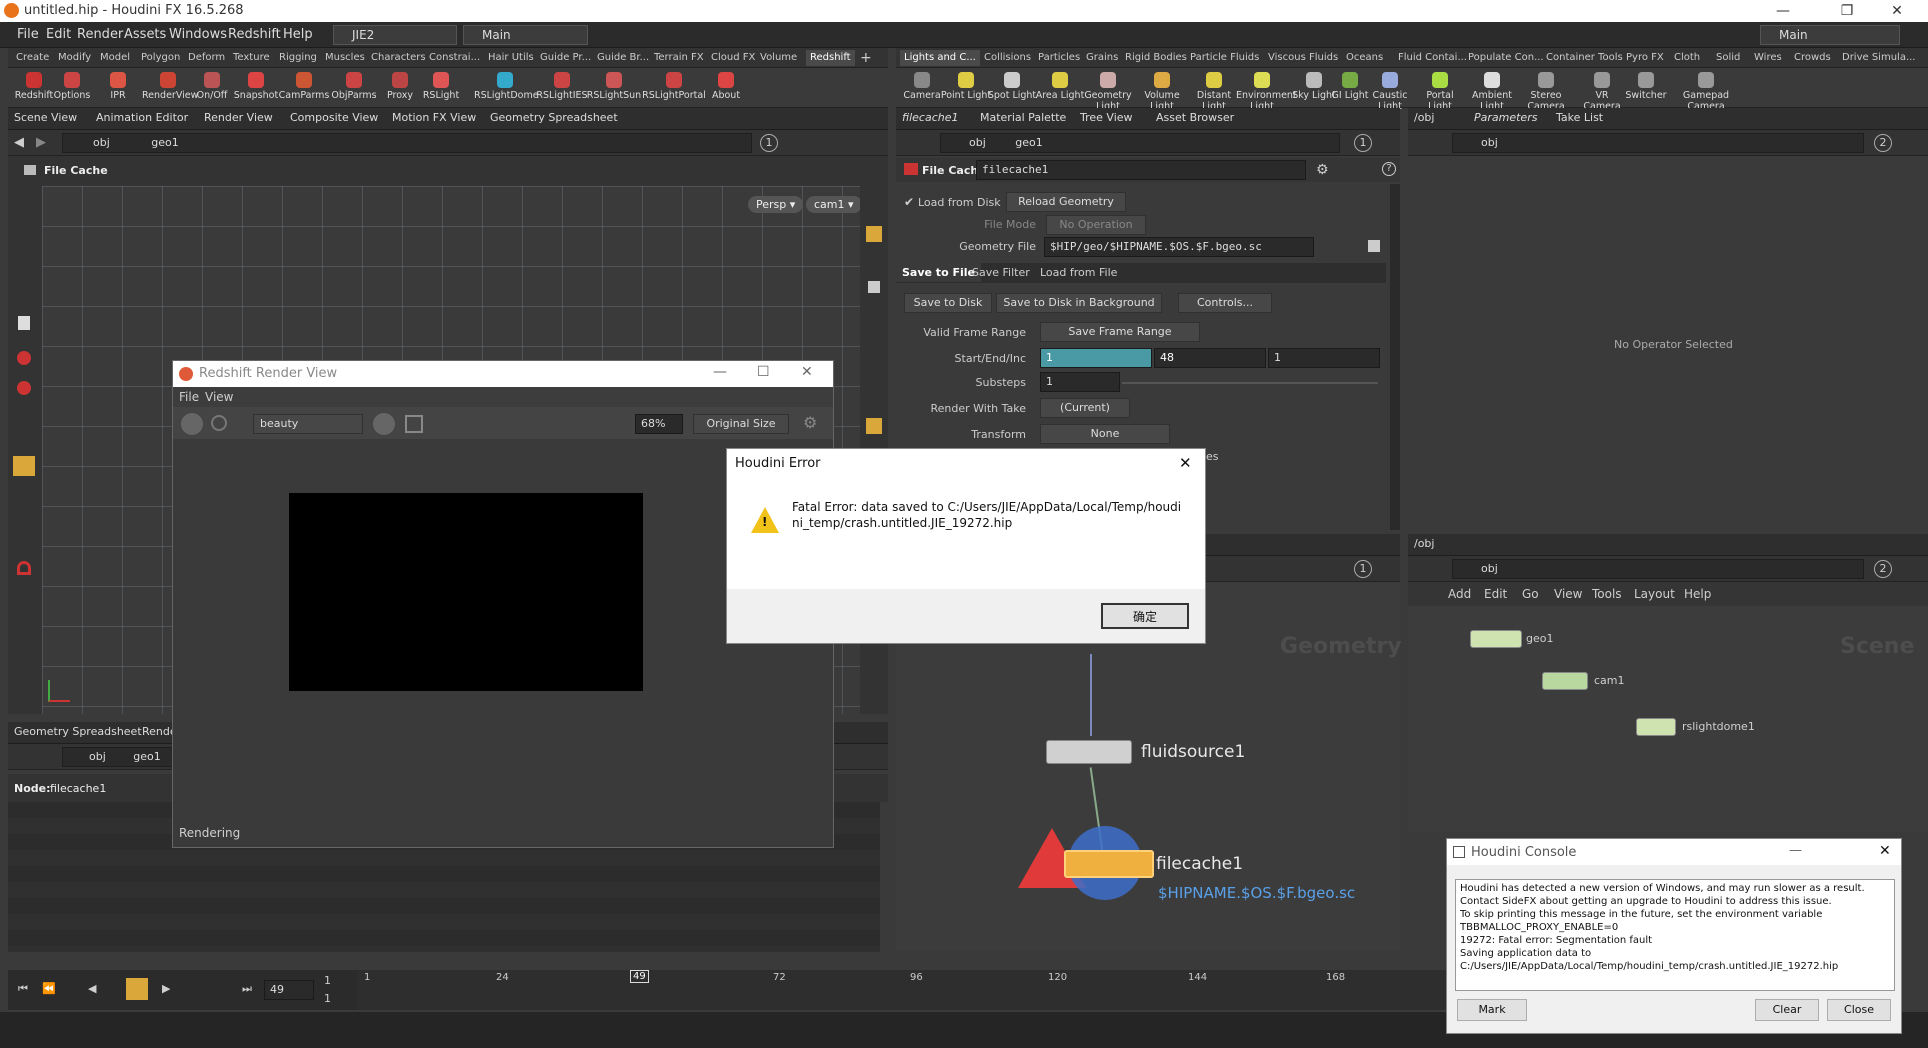 The height and width of the screenshot is (1048, 1928). I want to click on menu-help: Help, so click(298, 34).